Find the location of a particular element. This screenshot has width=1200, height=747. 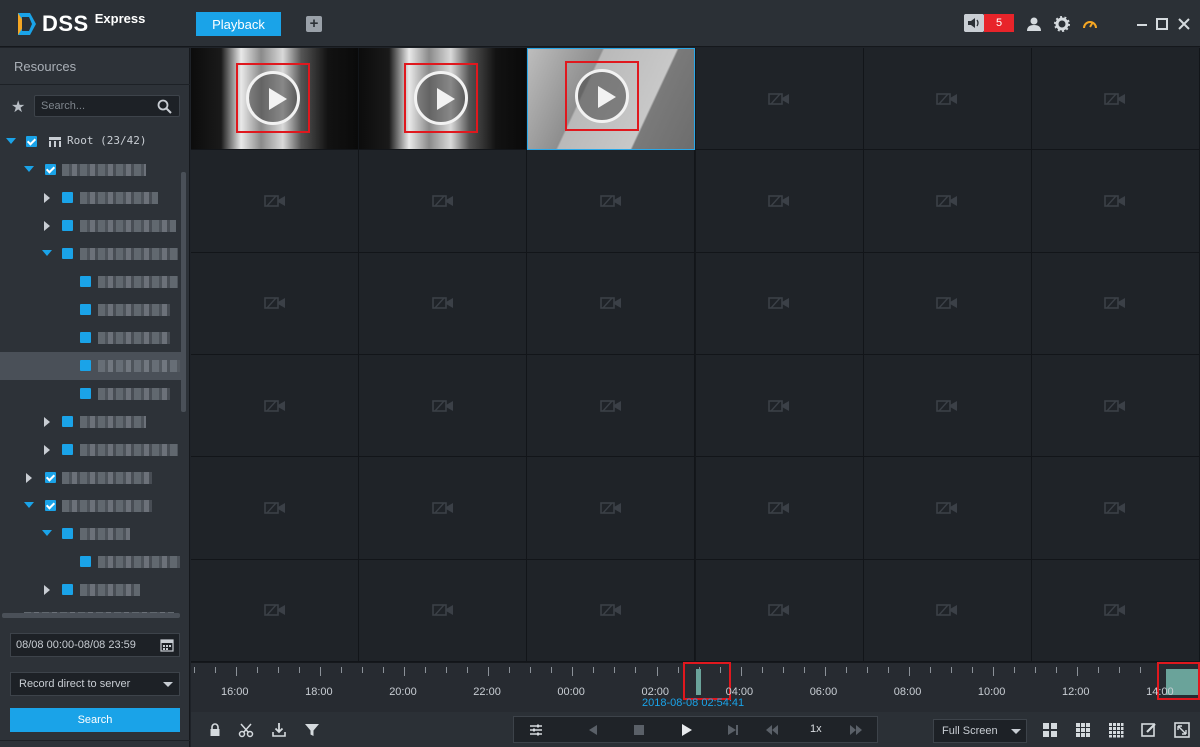

lock-icon is located at coordinates (215, 730).